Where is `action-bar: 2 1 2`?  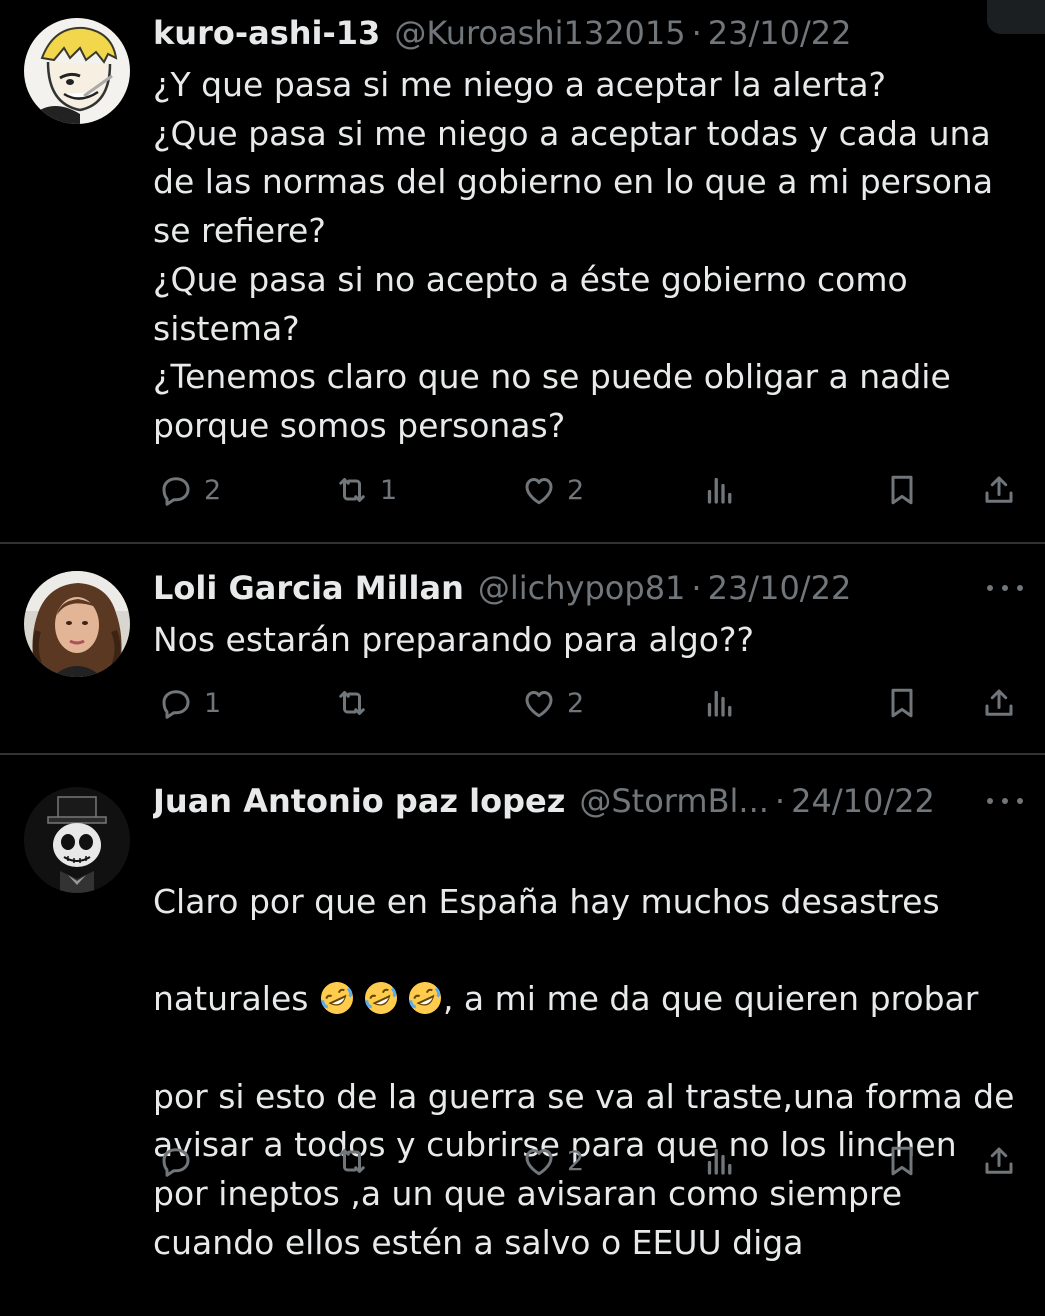
action-bar: 2 1 2 is located at coordinates (522, 490).